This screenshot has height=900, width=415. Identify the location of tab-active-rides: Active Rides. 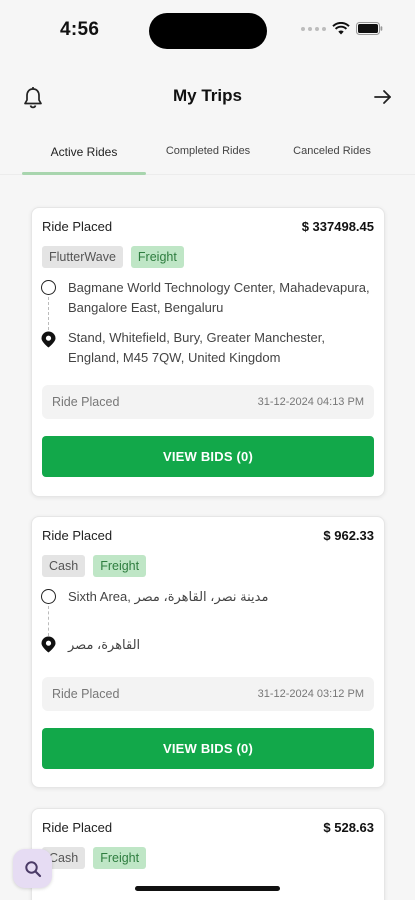
(84, 152).